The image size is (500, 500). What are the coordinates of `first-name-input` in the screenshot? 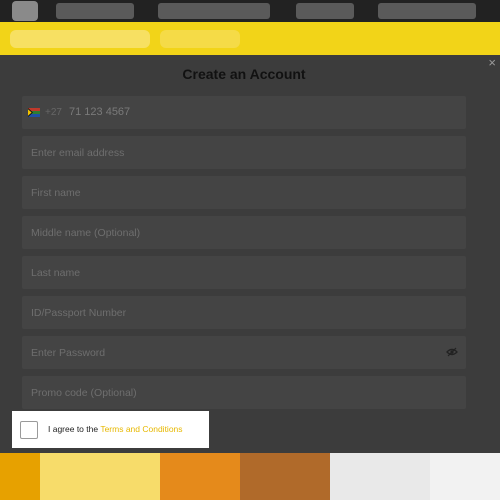 It's located at (244, 192).